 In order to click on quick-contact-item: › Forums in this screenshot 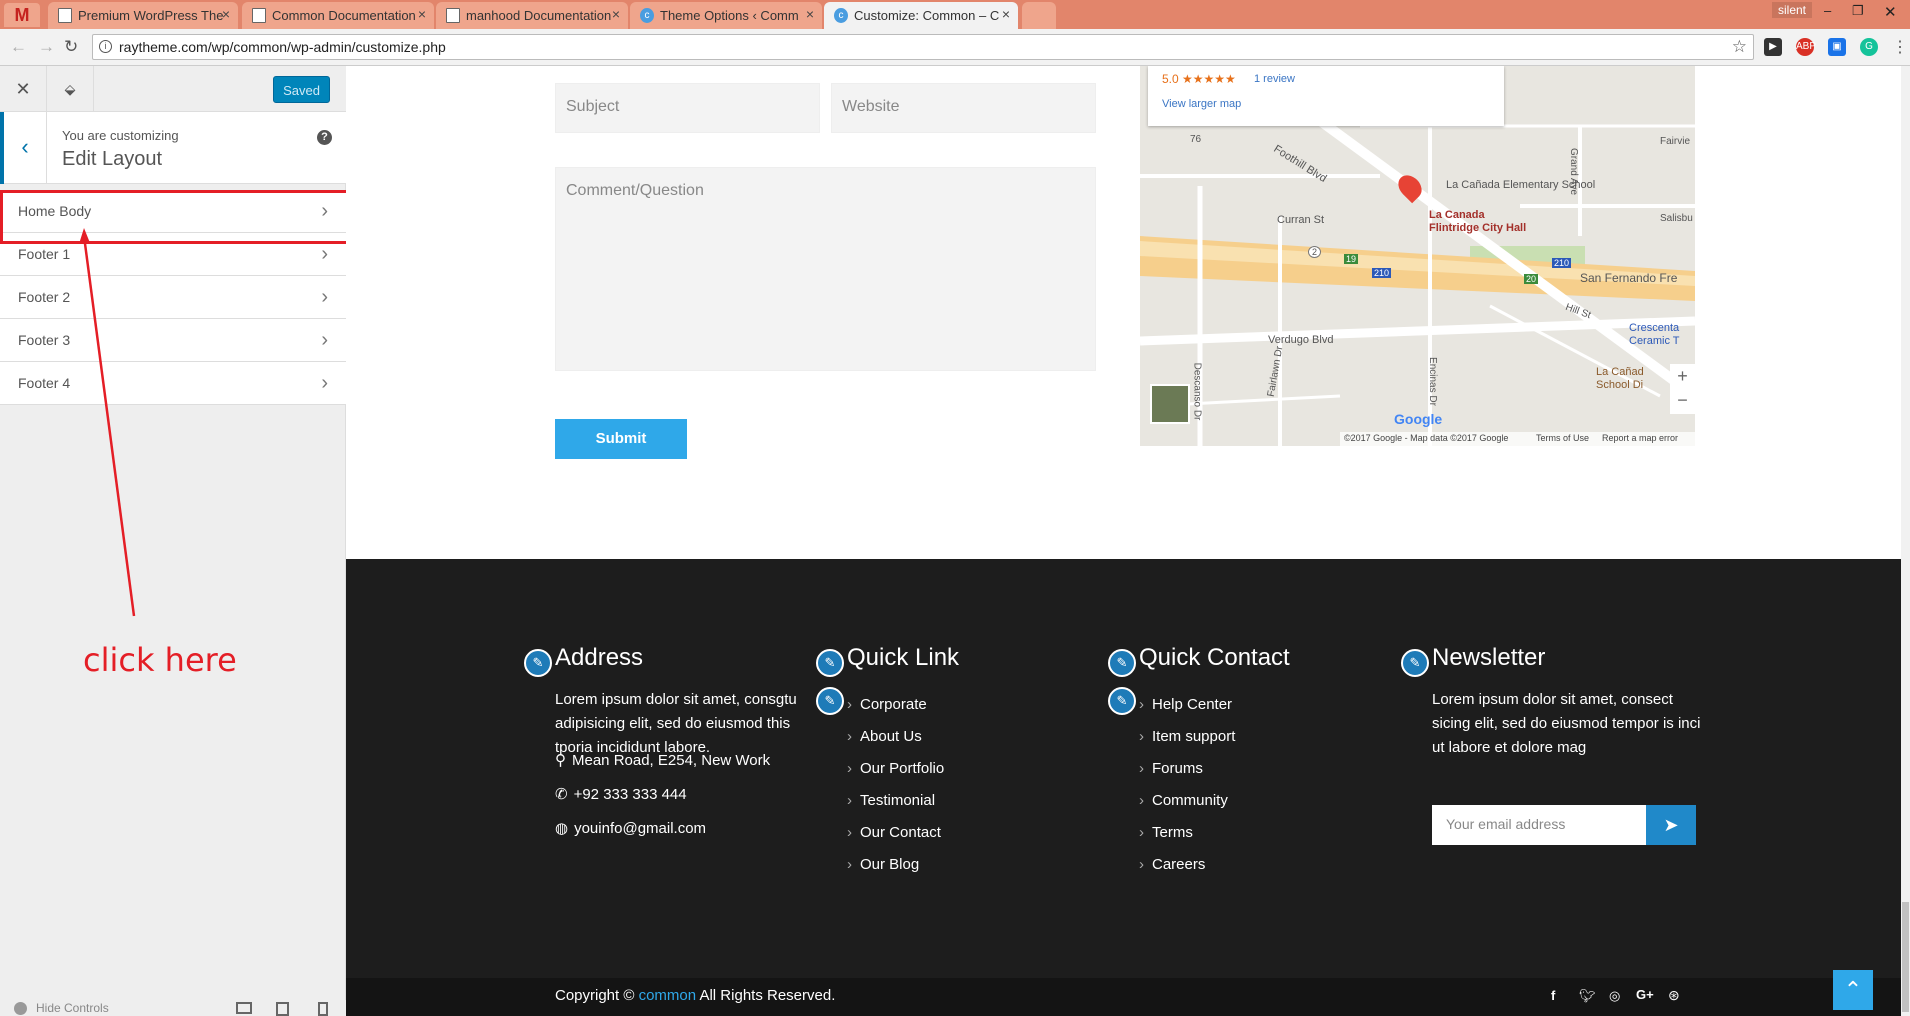, I will do `click(1171, 768)`.